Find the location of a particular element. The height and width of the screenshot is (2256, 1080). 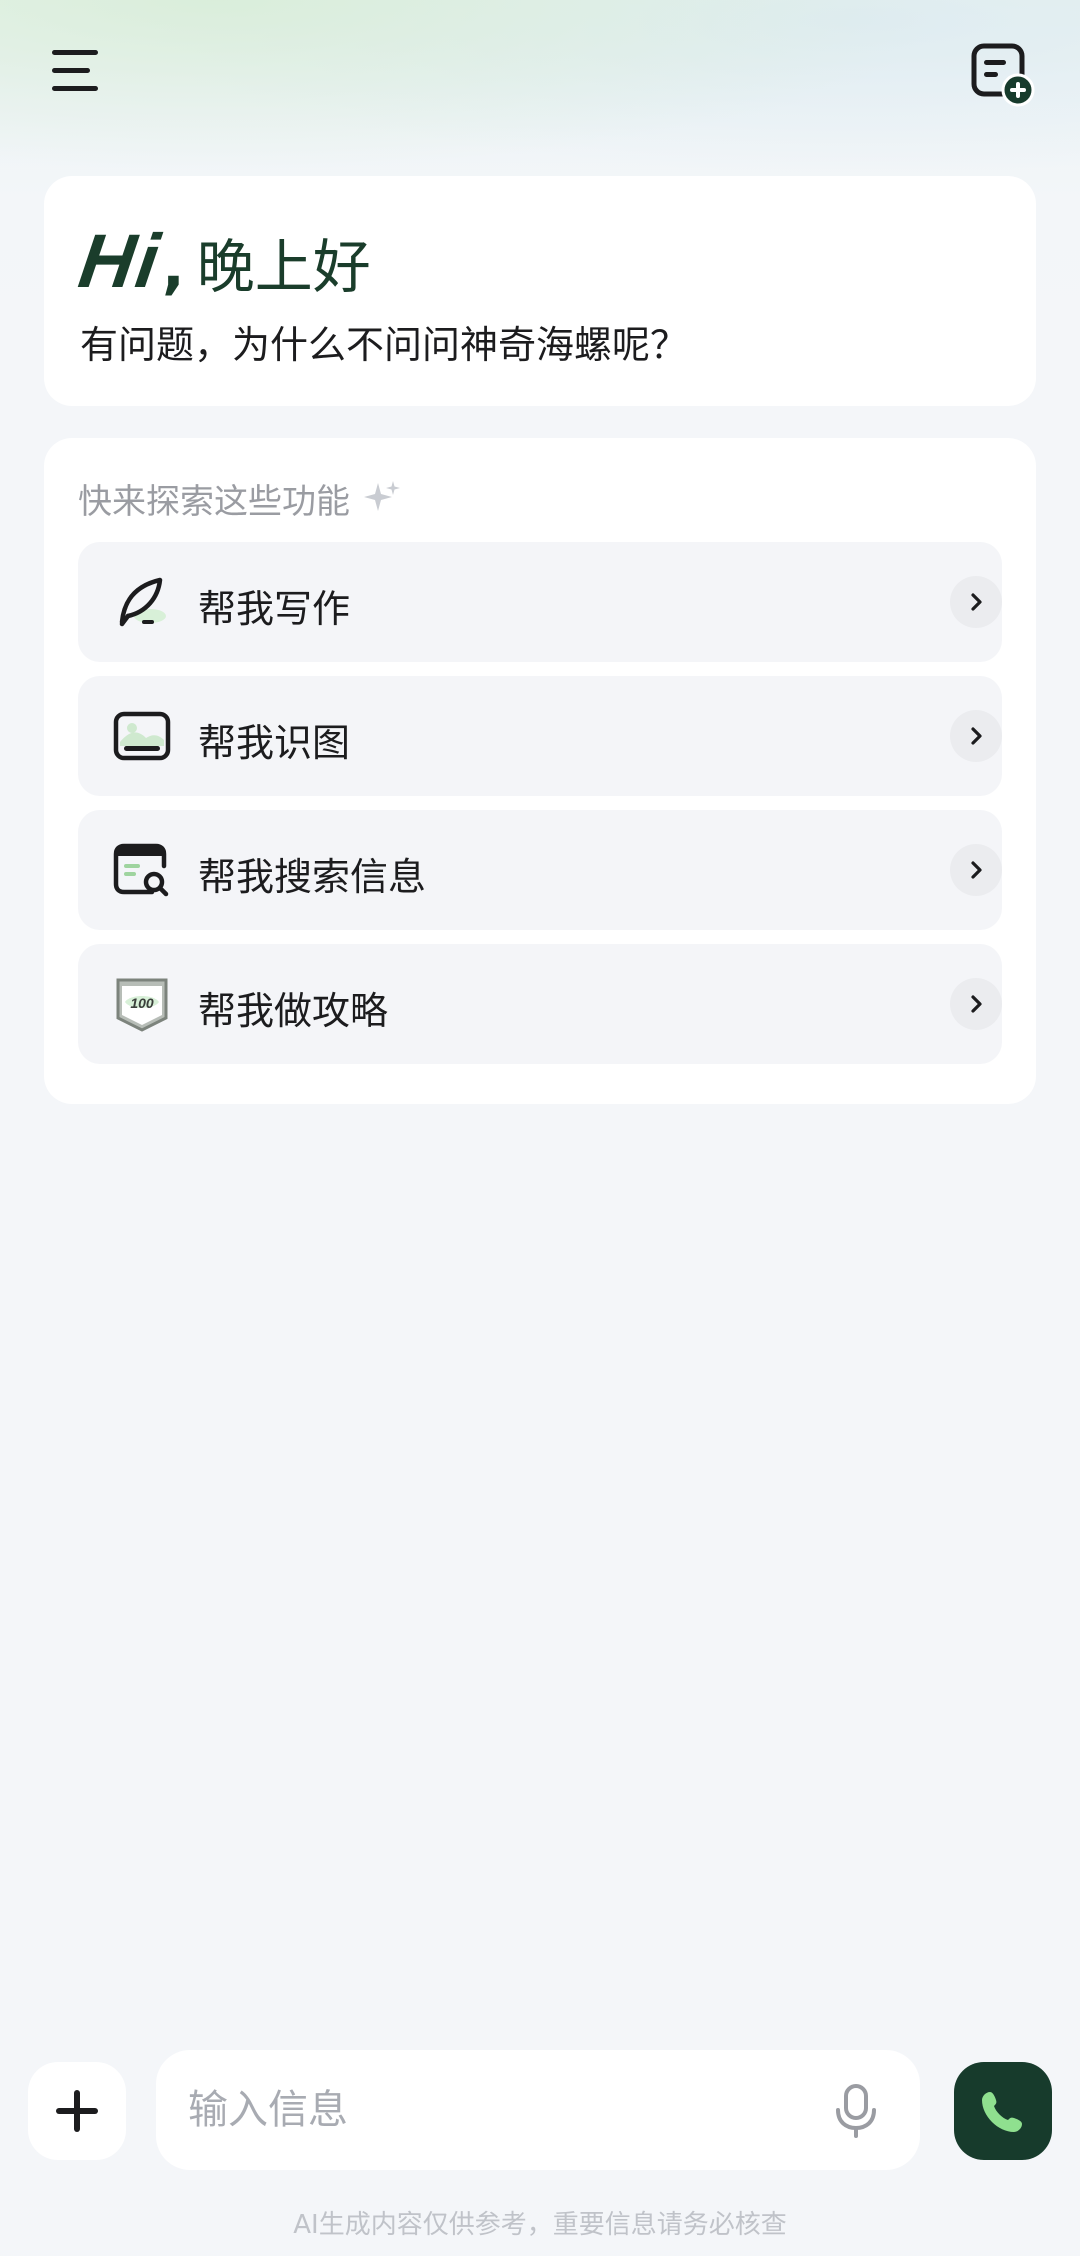

greeting-hi: Hi is located at coordinates (120, 261).